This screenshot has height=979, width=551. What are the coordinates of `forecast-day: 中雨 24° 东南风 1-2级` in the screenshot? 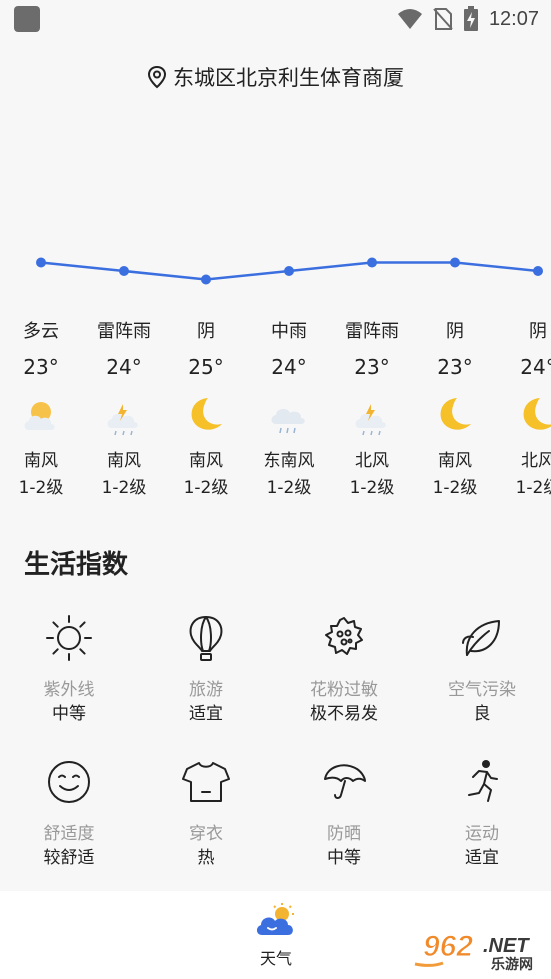 It's located at (289, 410).